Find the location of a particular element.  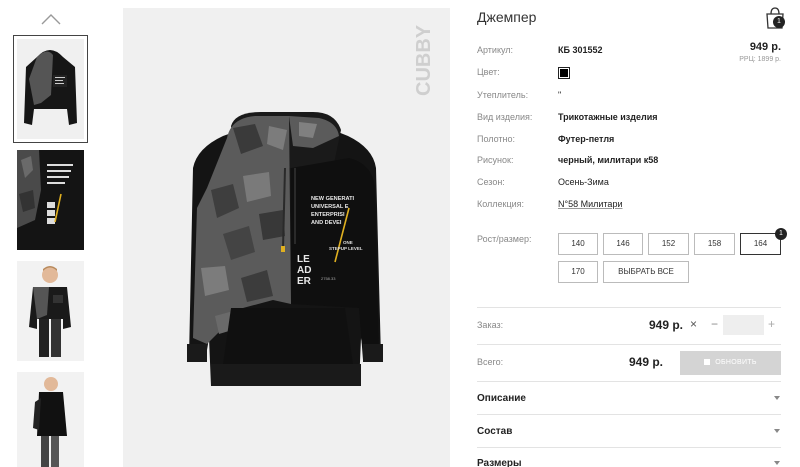

print-le: LE is located at coordinates (303, 259).